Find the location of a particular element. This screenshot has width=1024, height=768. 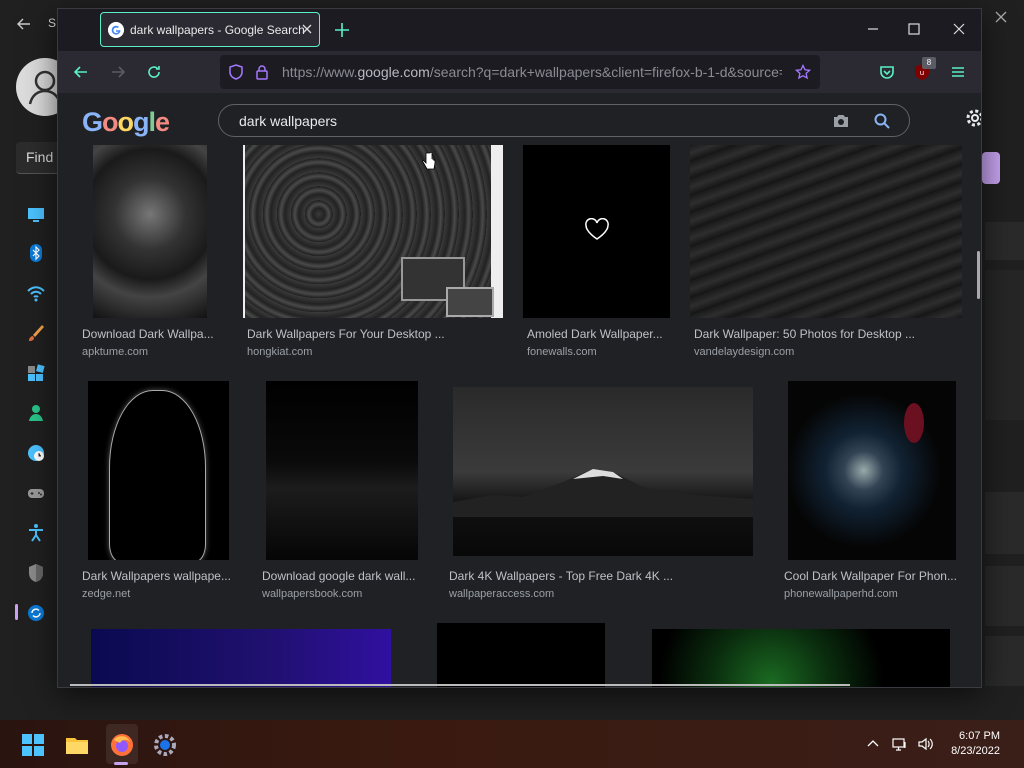

google-header: Google dark wallpapers is located at coordinates (519, 119).